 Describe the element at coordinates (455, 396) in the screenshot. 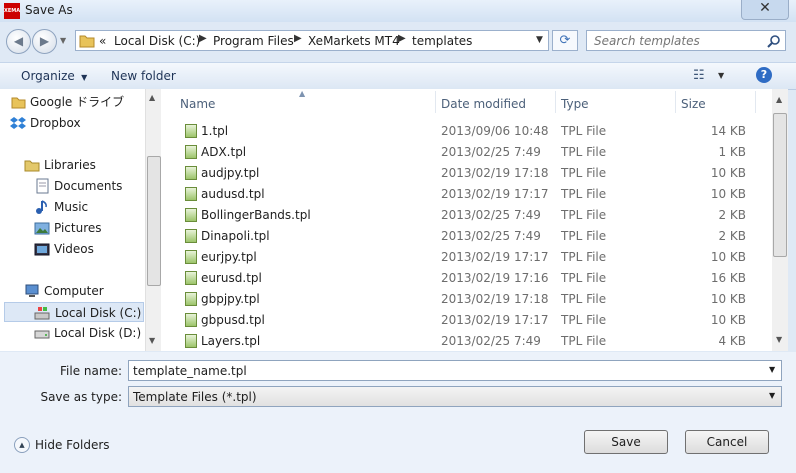

I see `save-type-select: Template Files (*.tpl) ▼` at that location.